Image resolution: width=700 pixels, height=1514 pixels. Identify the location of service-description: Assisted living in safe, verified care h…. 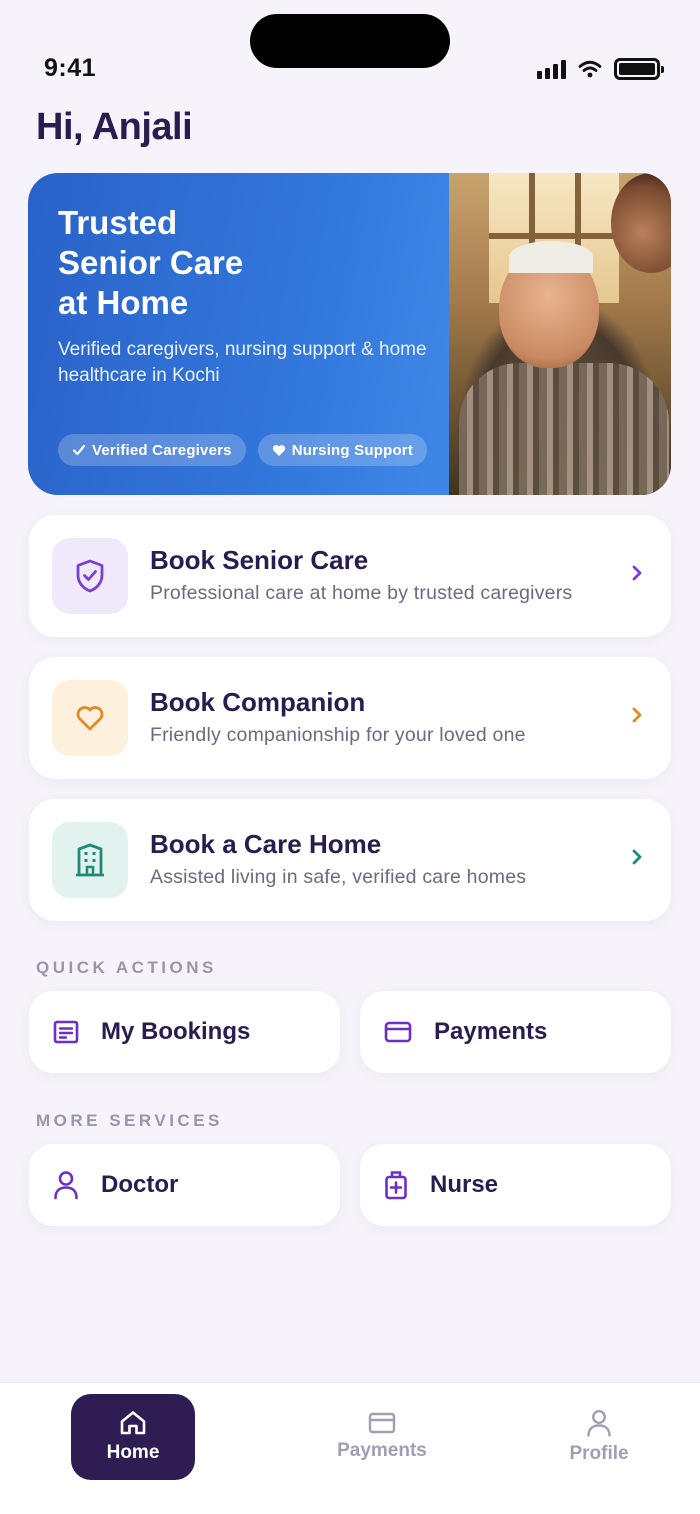
(338, 877).